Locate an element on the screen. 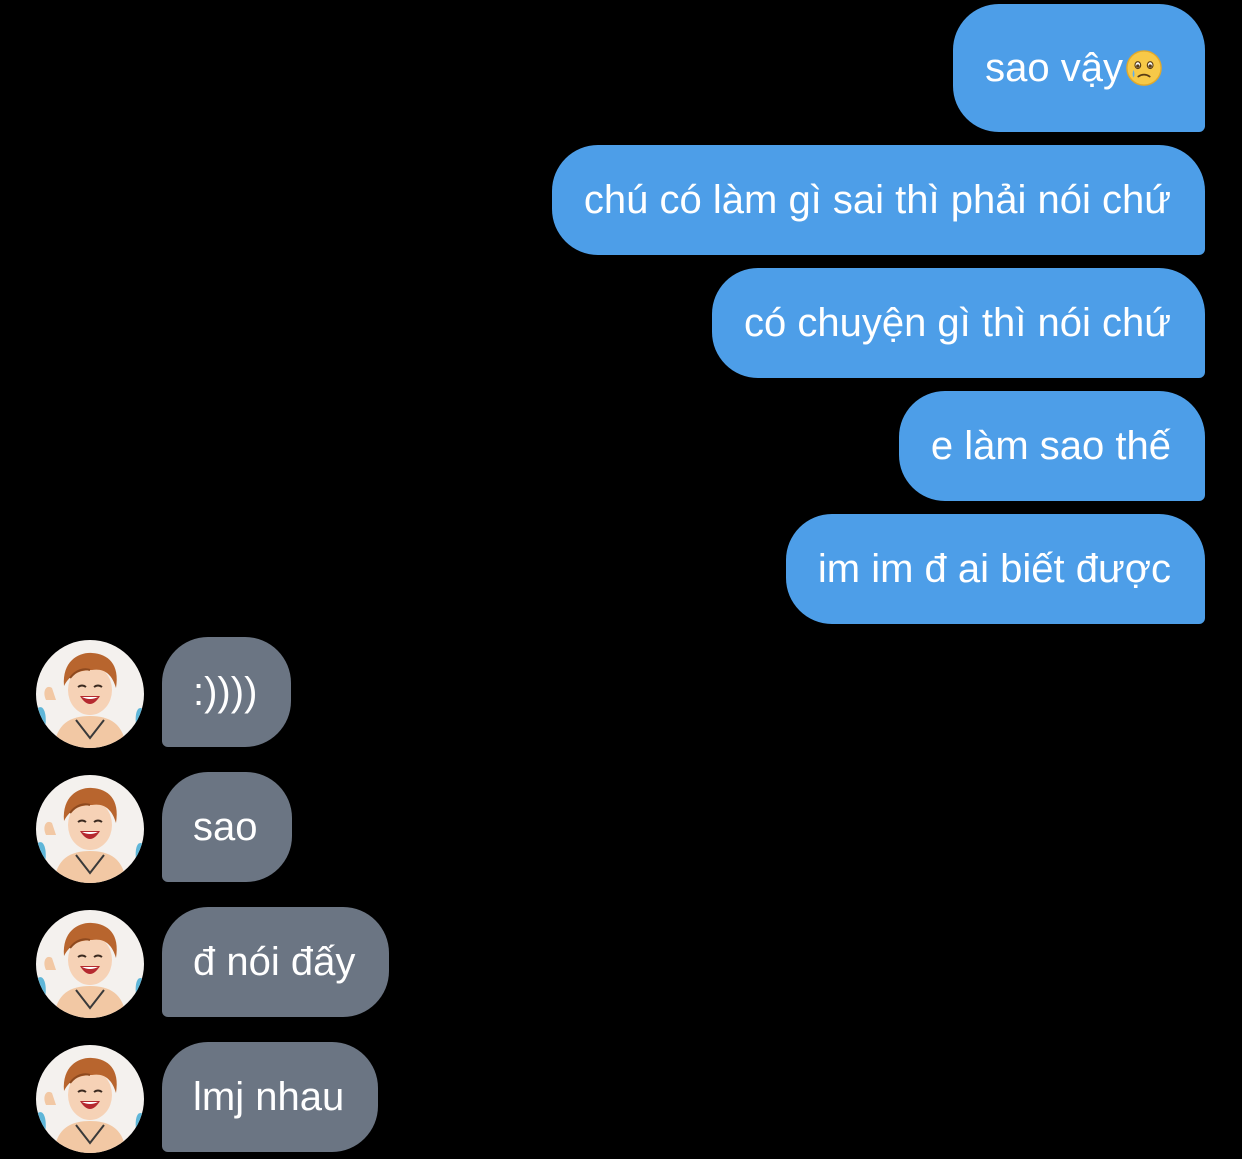 This screenshot has width=1242, height=1159. outgoing-message-bubble: sao vậy is located at coordinates (1079, 68).